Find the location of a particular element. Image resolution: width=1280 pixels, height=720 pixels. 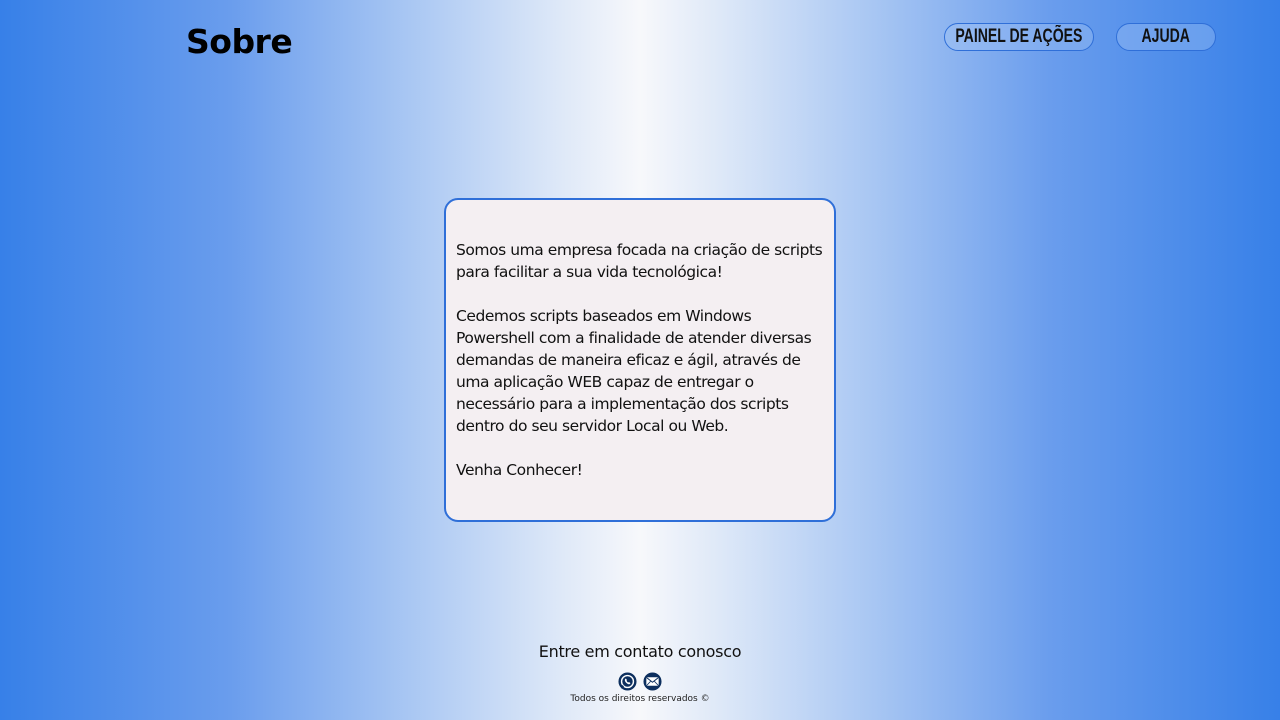

ajuda-button: AJUDA is located at coordinates (1166, 37).